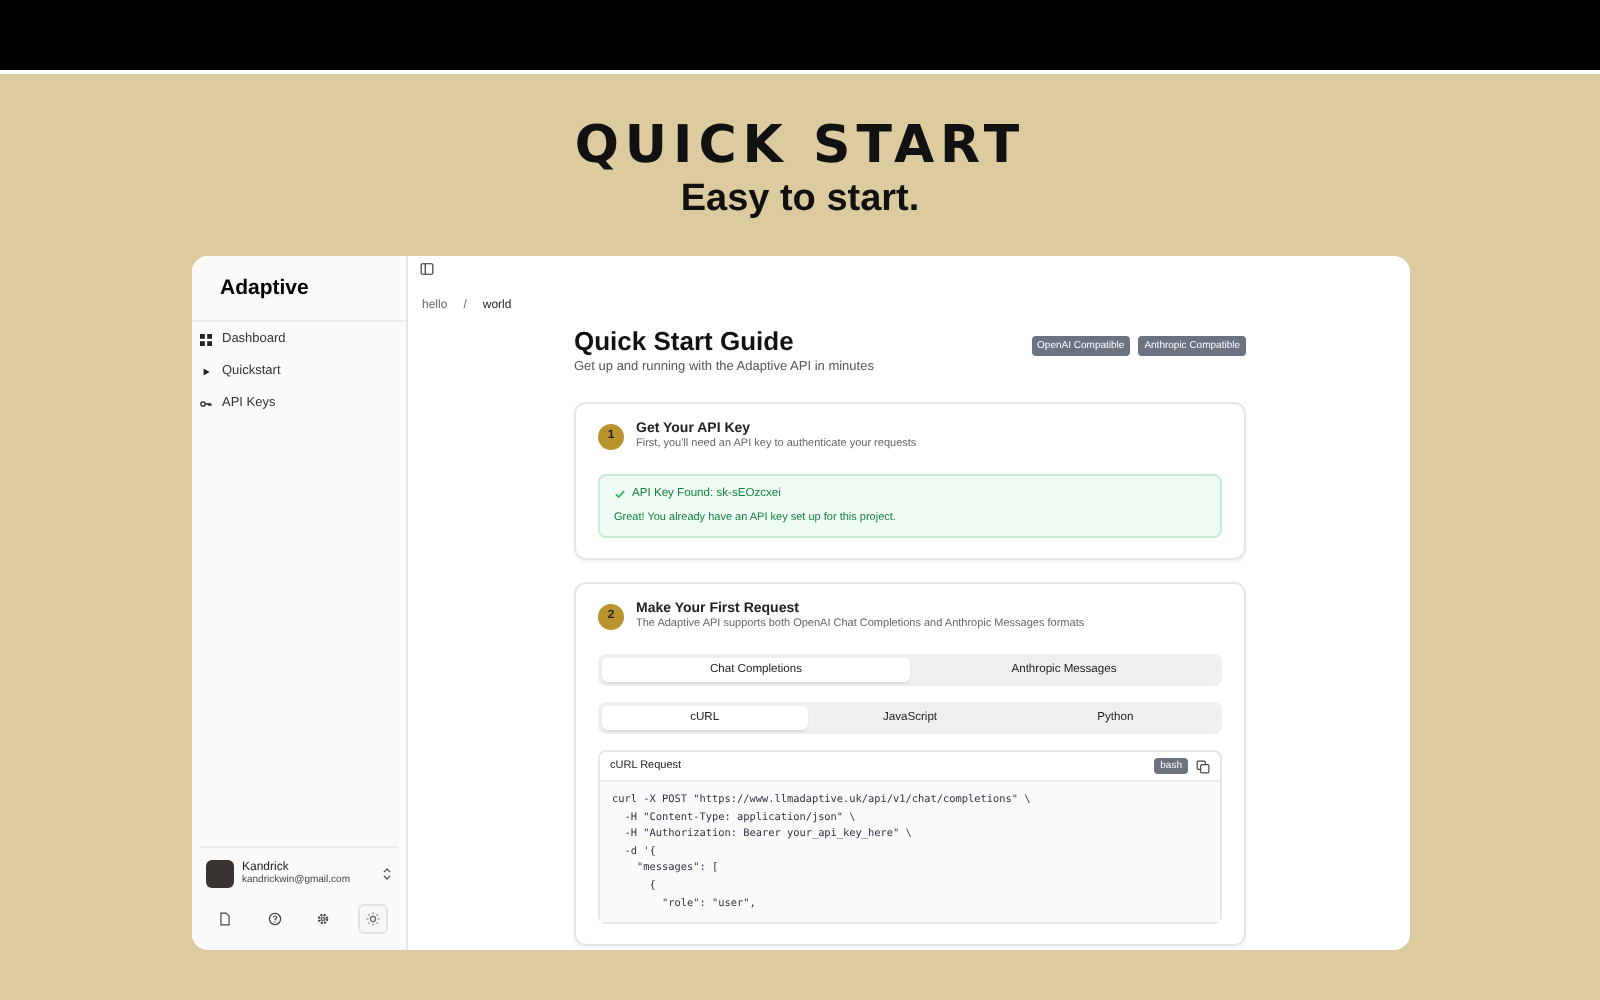  What do you see at coordinates (620, 494) in the screenshot?
I see `check-icon` at bounding box center [620, 494].